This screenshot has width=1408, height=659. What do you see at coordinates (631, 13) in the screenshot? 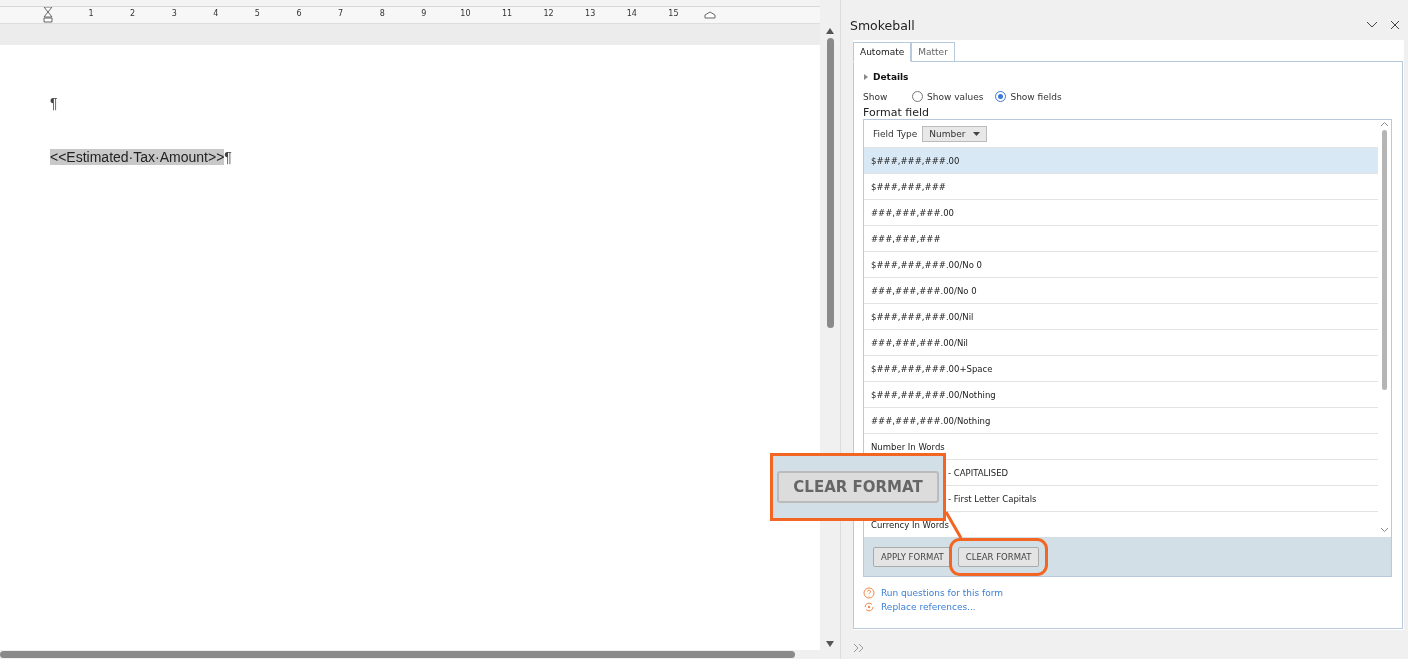
I see `ruler-number: 14` at bounding box center [631, 13].